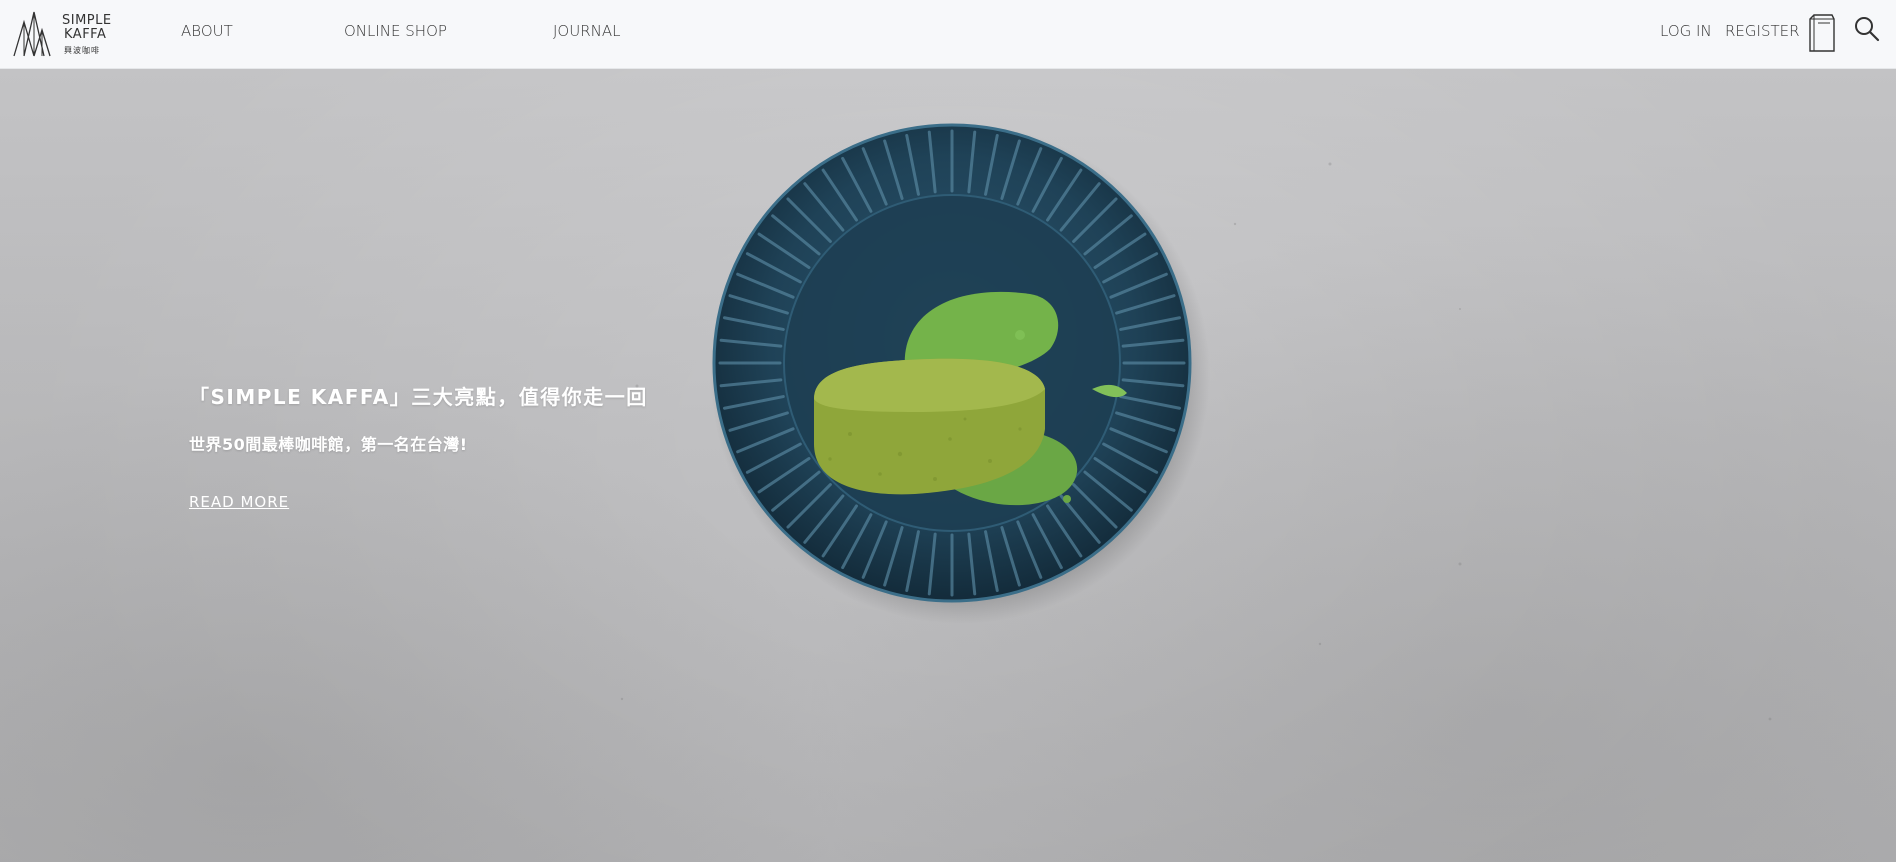  I want to click on coffee-bag-icon, so click(1822, 35).